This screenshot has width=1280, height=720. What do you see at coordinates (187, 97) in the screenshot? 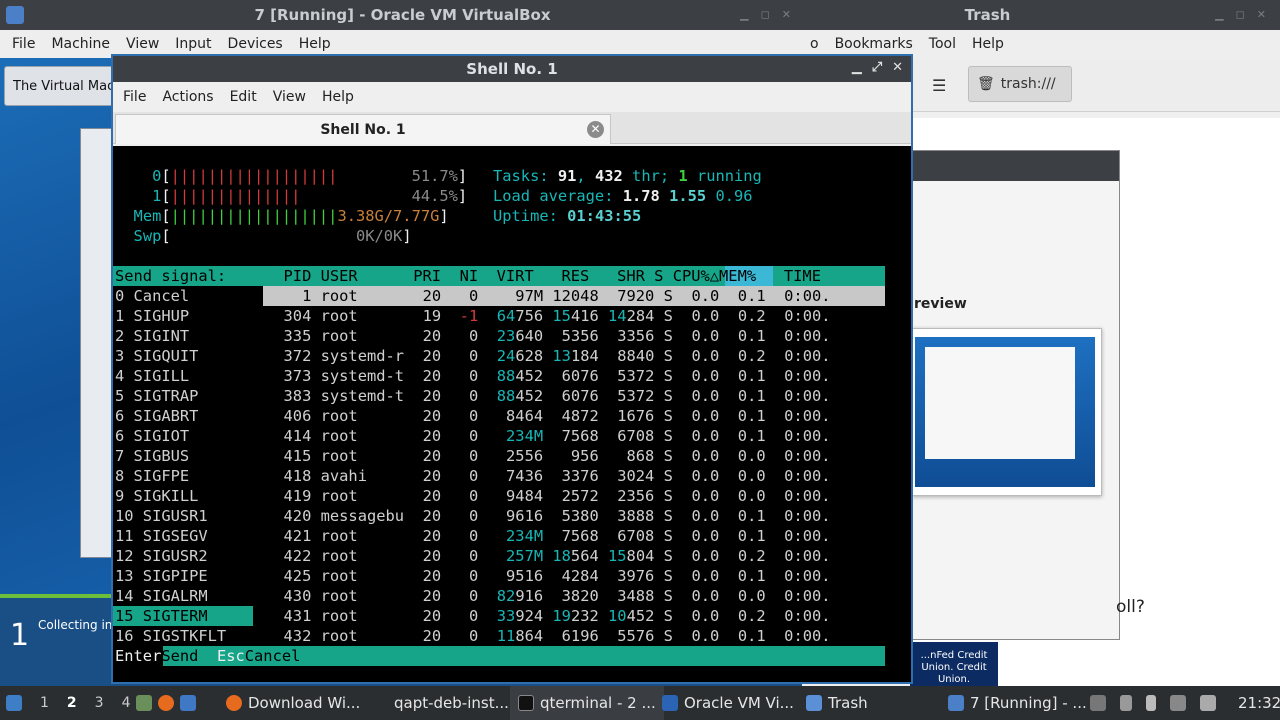
I see `menu-actions: Actions` at bounding box center [187, 97].